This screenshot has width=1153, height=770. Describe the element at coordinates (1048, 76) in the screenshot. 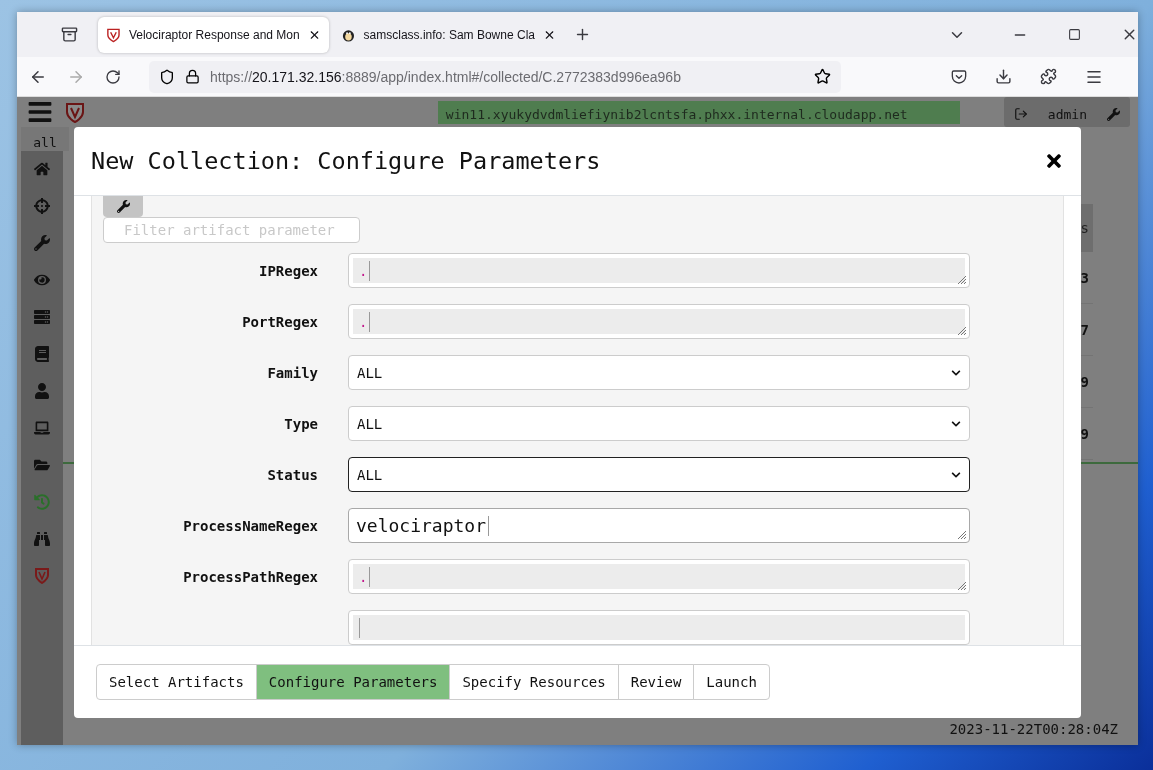

I see `puzzle-icon` at that location.